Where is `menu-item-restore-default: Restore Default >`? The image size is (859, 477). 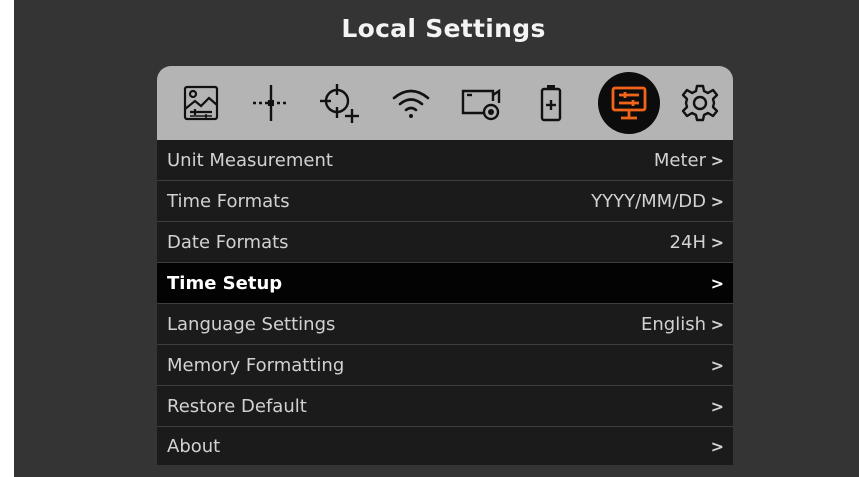 menu-item-restore-default: Restore Default > is located at coordinates (445, 406).